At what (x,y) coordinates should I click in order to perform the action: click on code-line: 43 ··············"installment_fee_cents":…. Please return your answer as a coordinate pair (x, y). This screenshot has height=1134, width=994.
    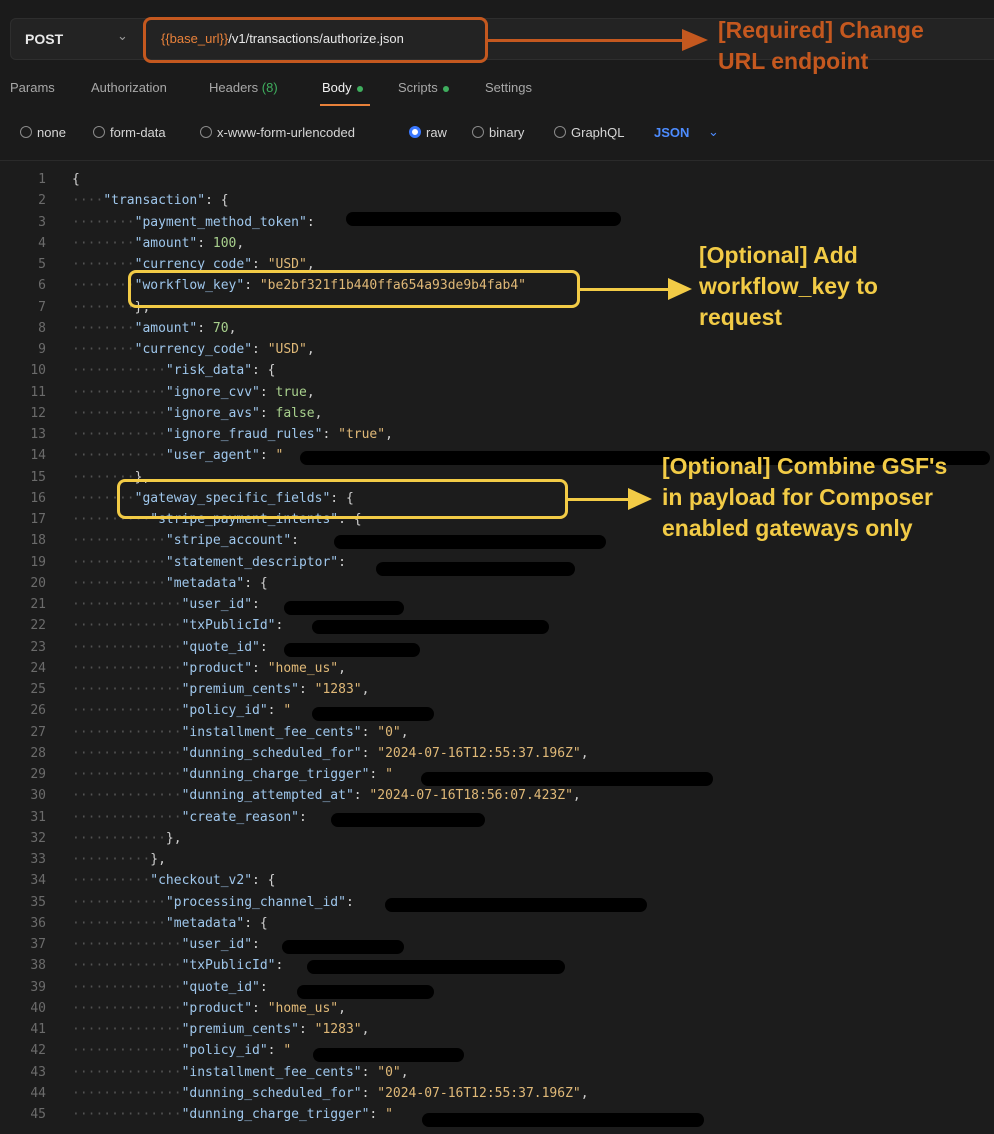
    Looking at the image, I should click on (497, 1072).